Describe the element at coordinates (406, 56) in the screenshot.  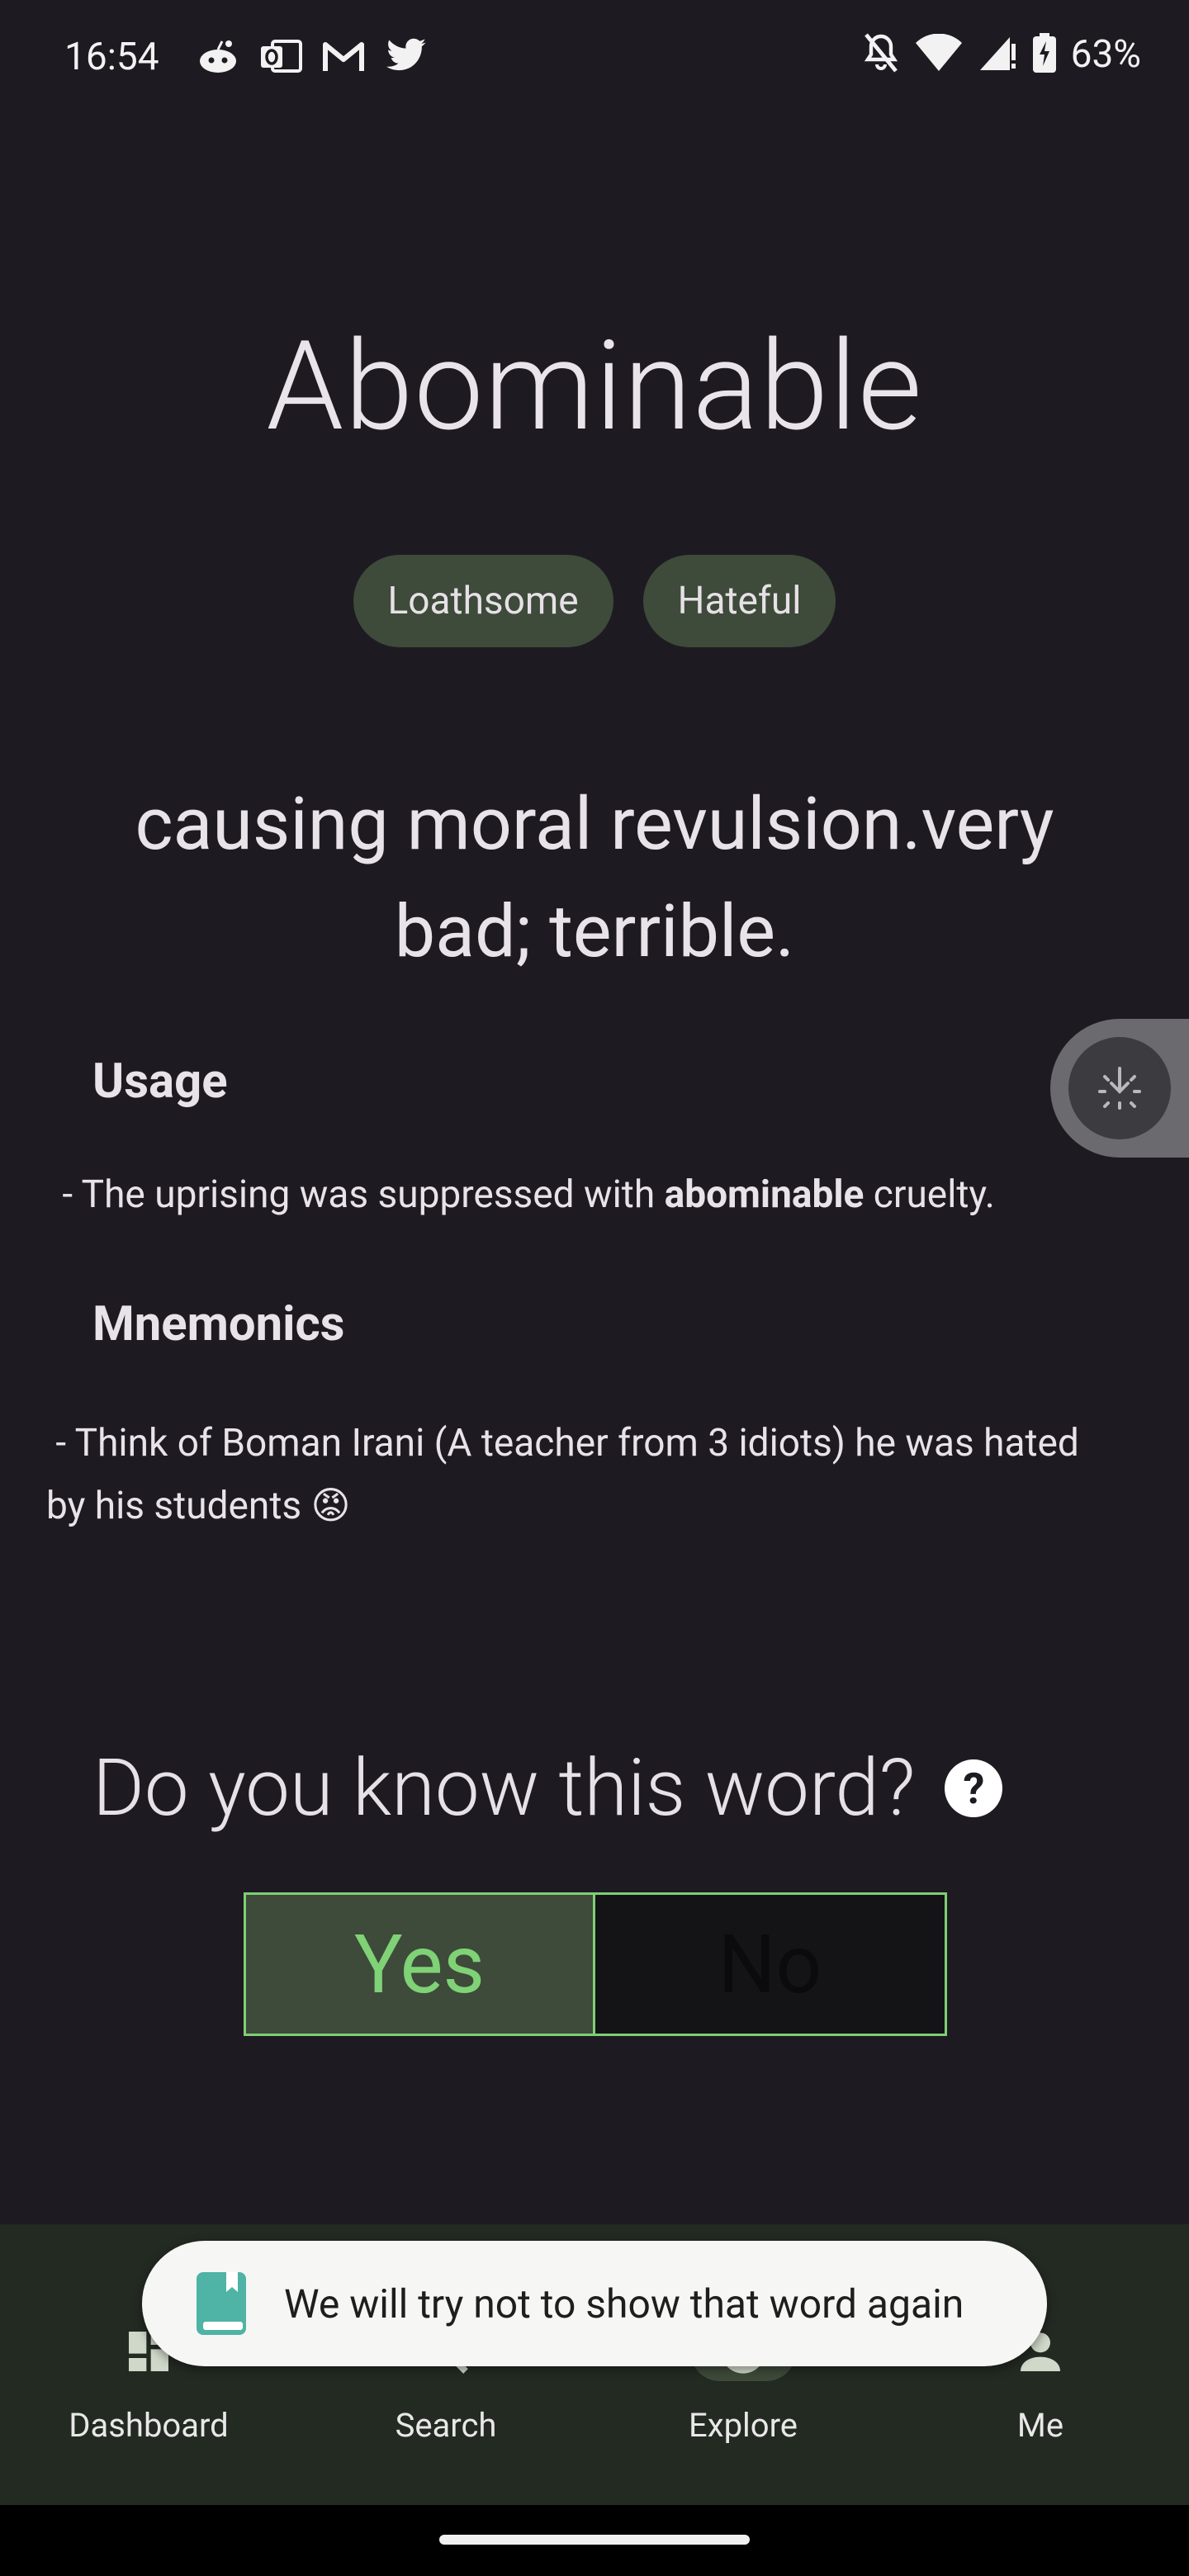
I see `twitter-icon` at that location.